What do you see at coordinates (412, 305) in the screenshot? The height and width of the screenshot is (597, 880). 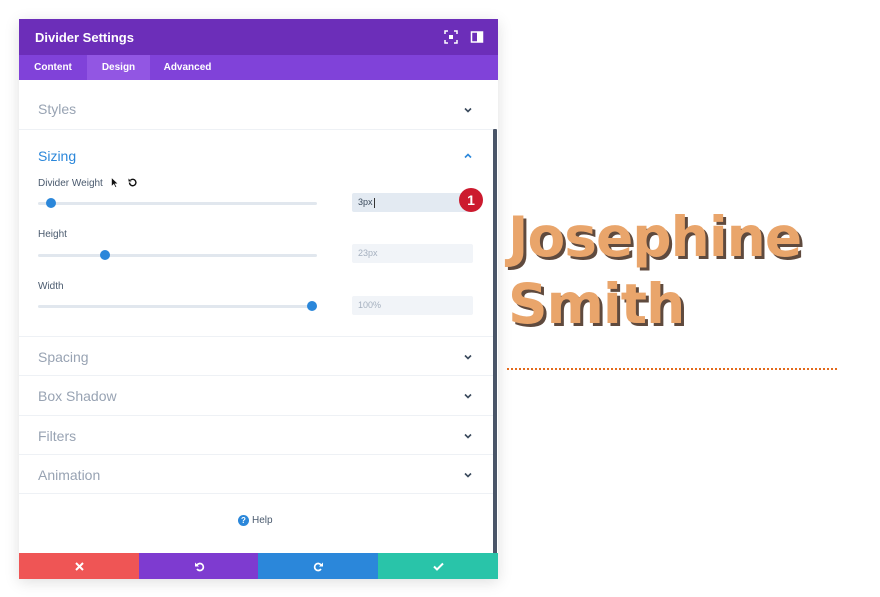 I see `width-input: 100%` at bounding box center [412, 305].